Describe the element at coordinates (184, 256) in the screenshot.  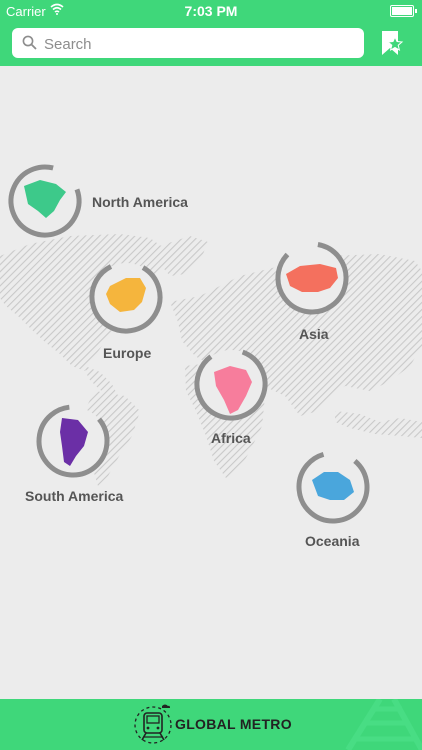
I see `landmass-greenland` at that location.